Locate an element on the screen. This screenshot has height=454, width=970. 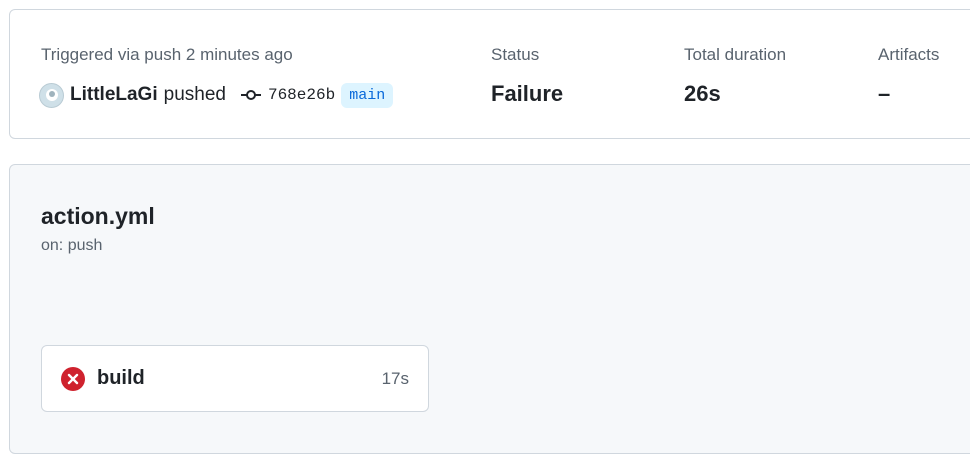
workflow-name: action.yml is located at coordinates (98, 216).